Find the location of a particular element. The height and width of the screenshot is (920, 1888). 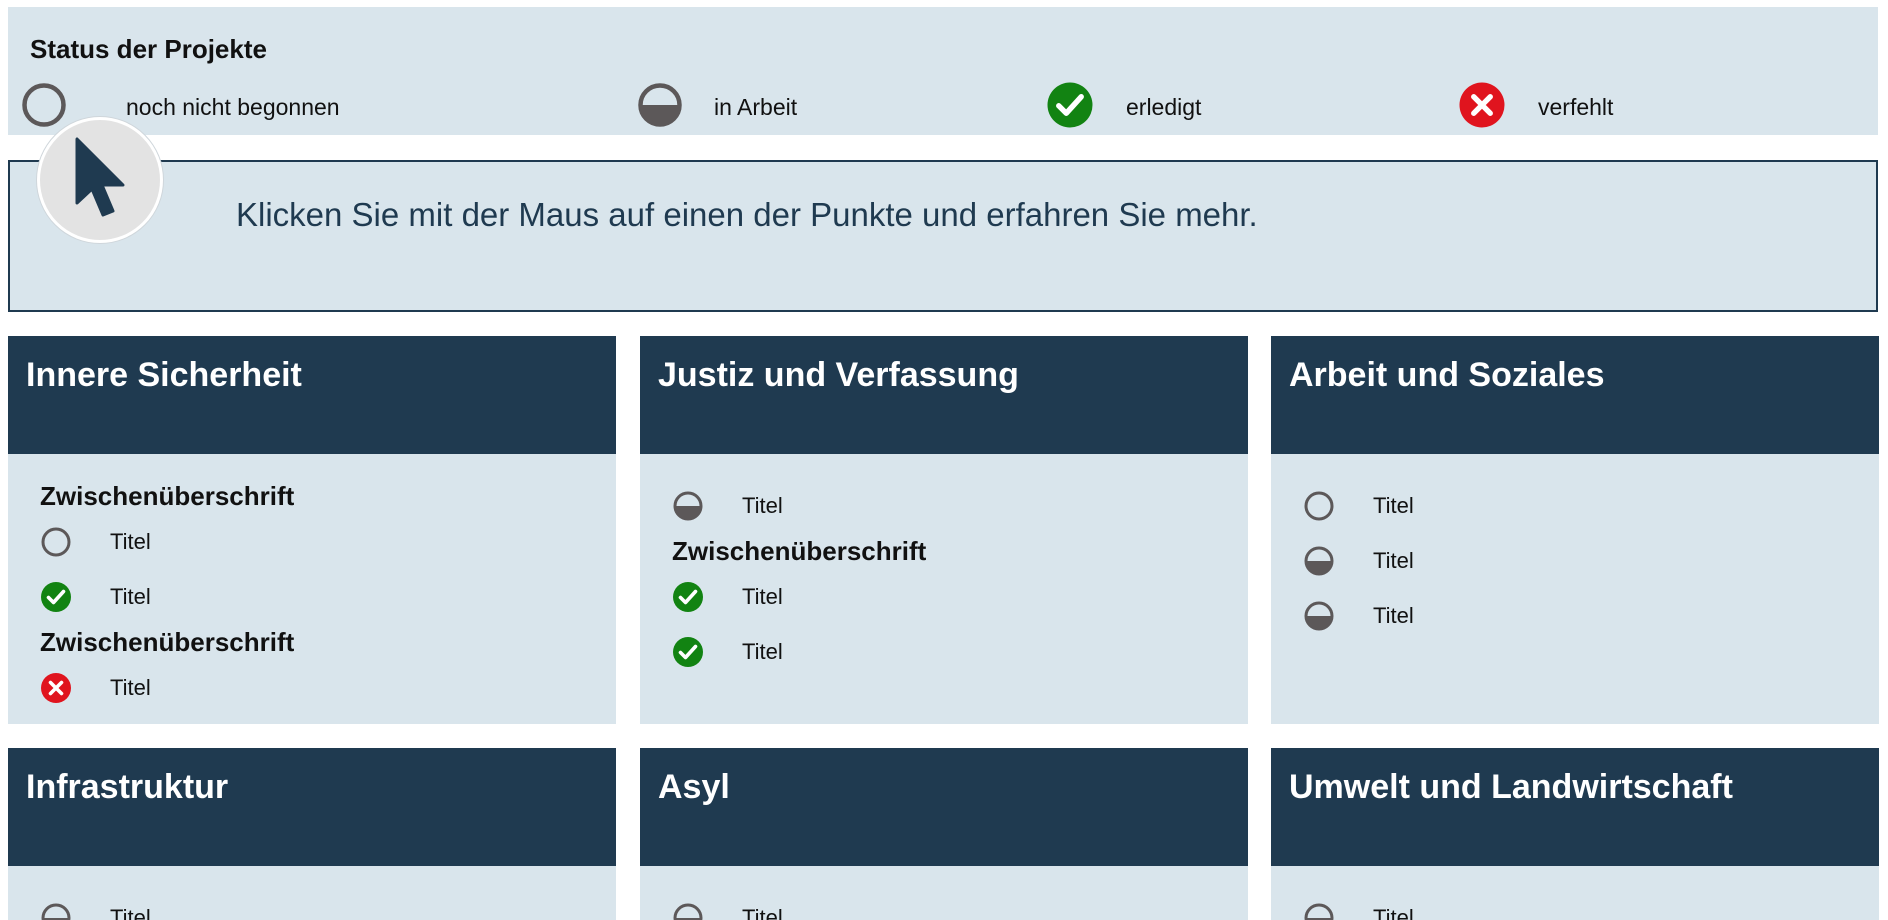

card-title: Asyl is located at coordinates (944, 807).